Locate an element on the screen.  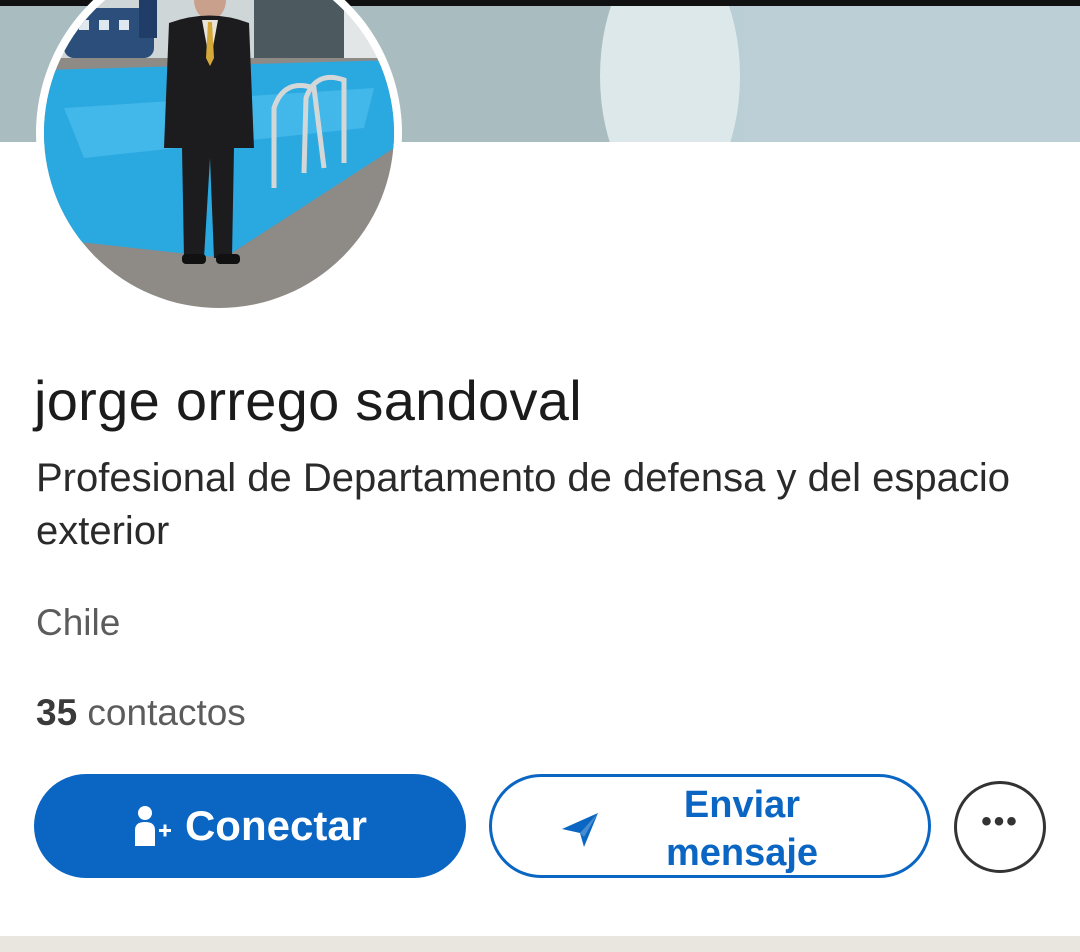
profile-name: jorge orrego sandoval is located at coordinates (308, 400).